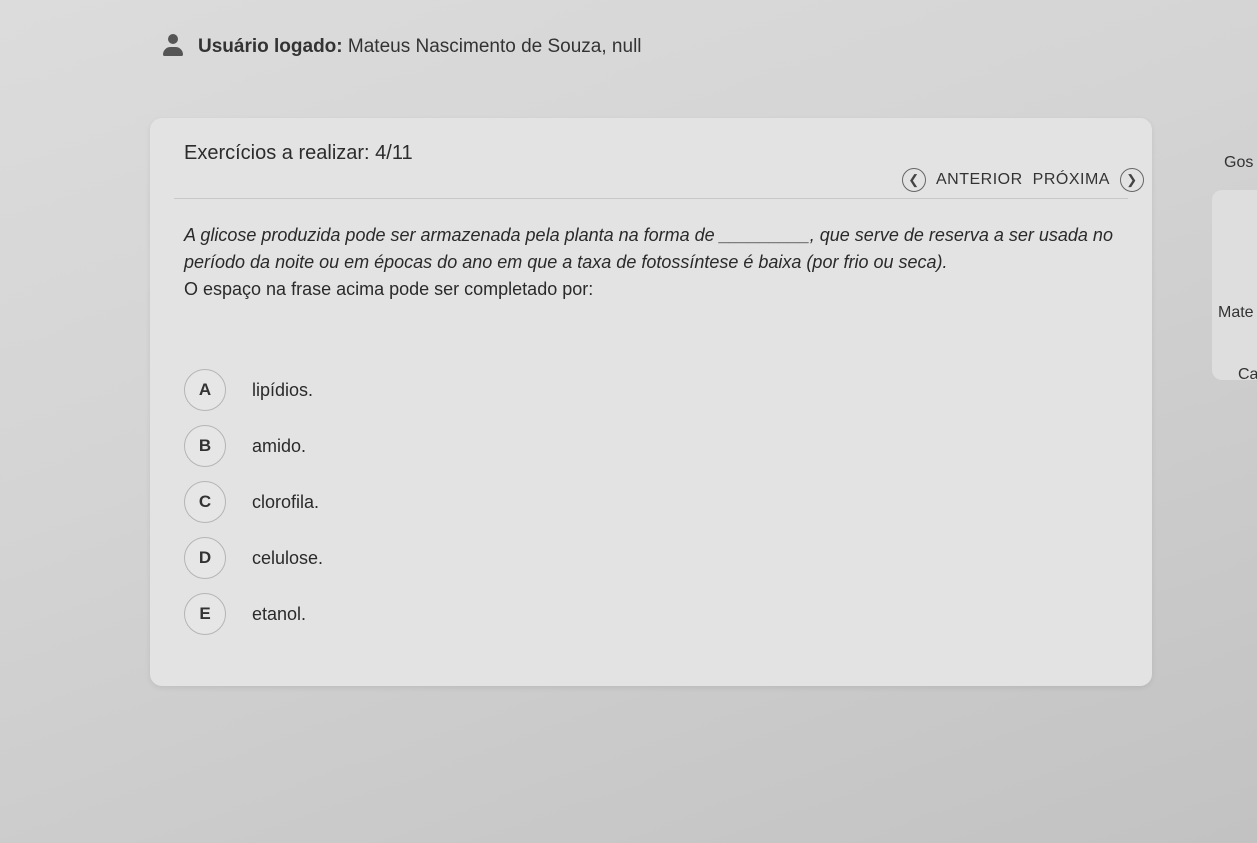  I want to click on option-d: D celulose., so click(253, 558).